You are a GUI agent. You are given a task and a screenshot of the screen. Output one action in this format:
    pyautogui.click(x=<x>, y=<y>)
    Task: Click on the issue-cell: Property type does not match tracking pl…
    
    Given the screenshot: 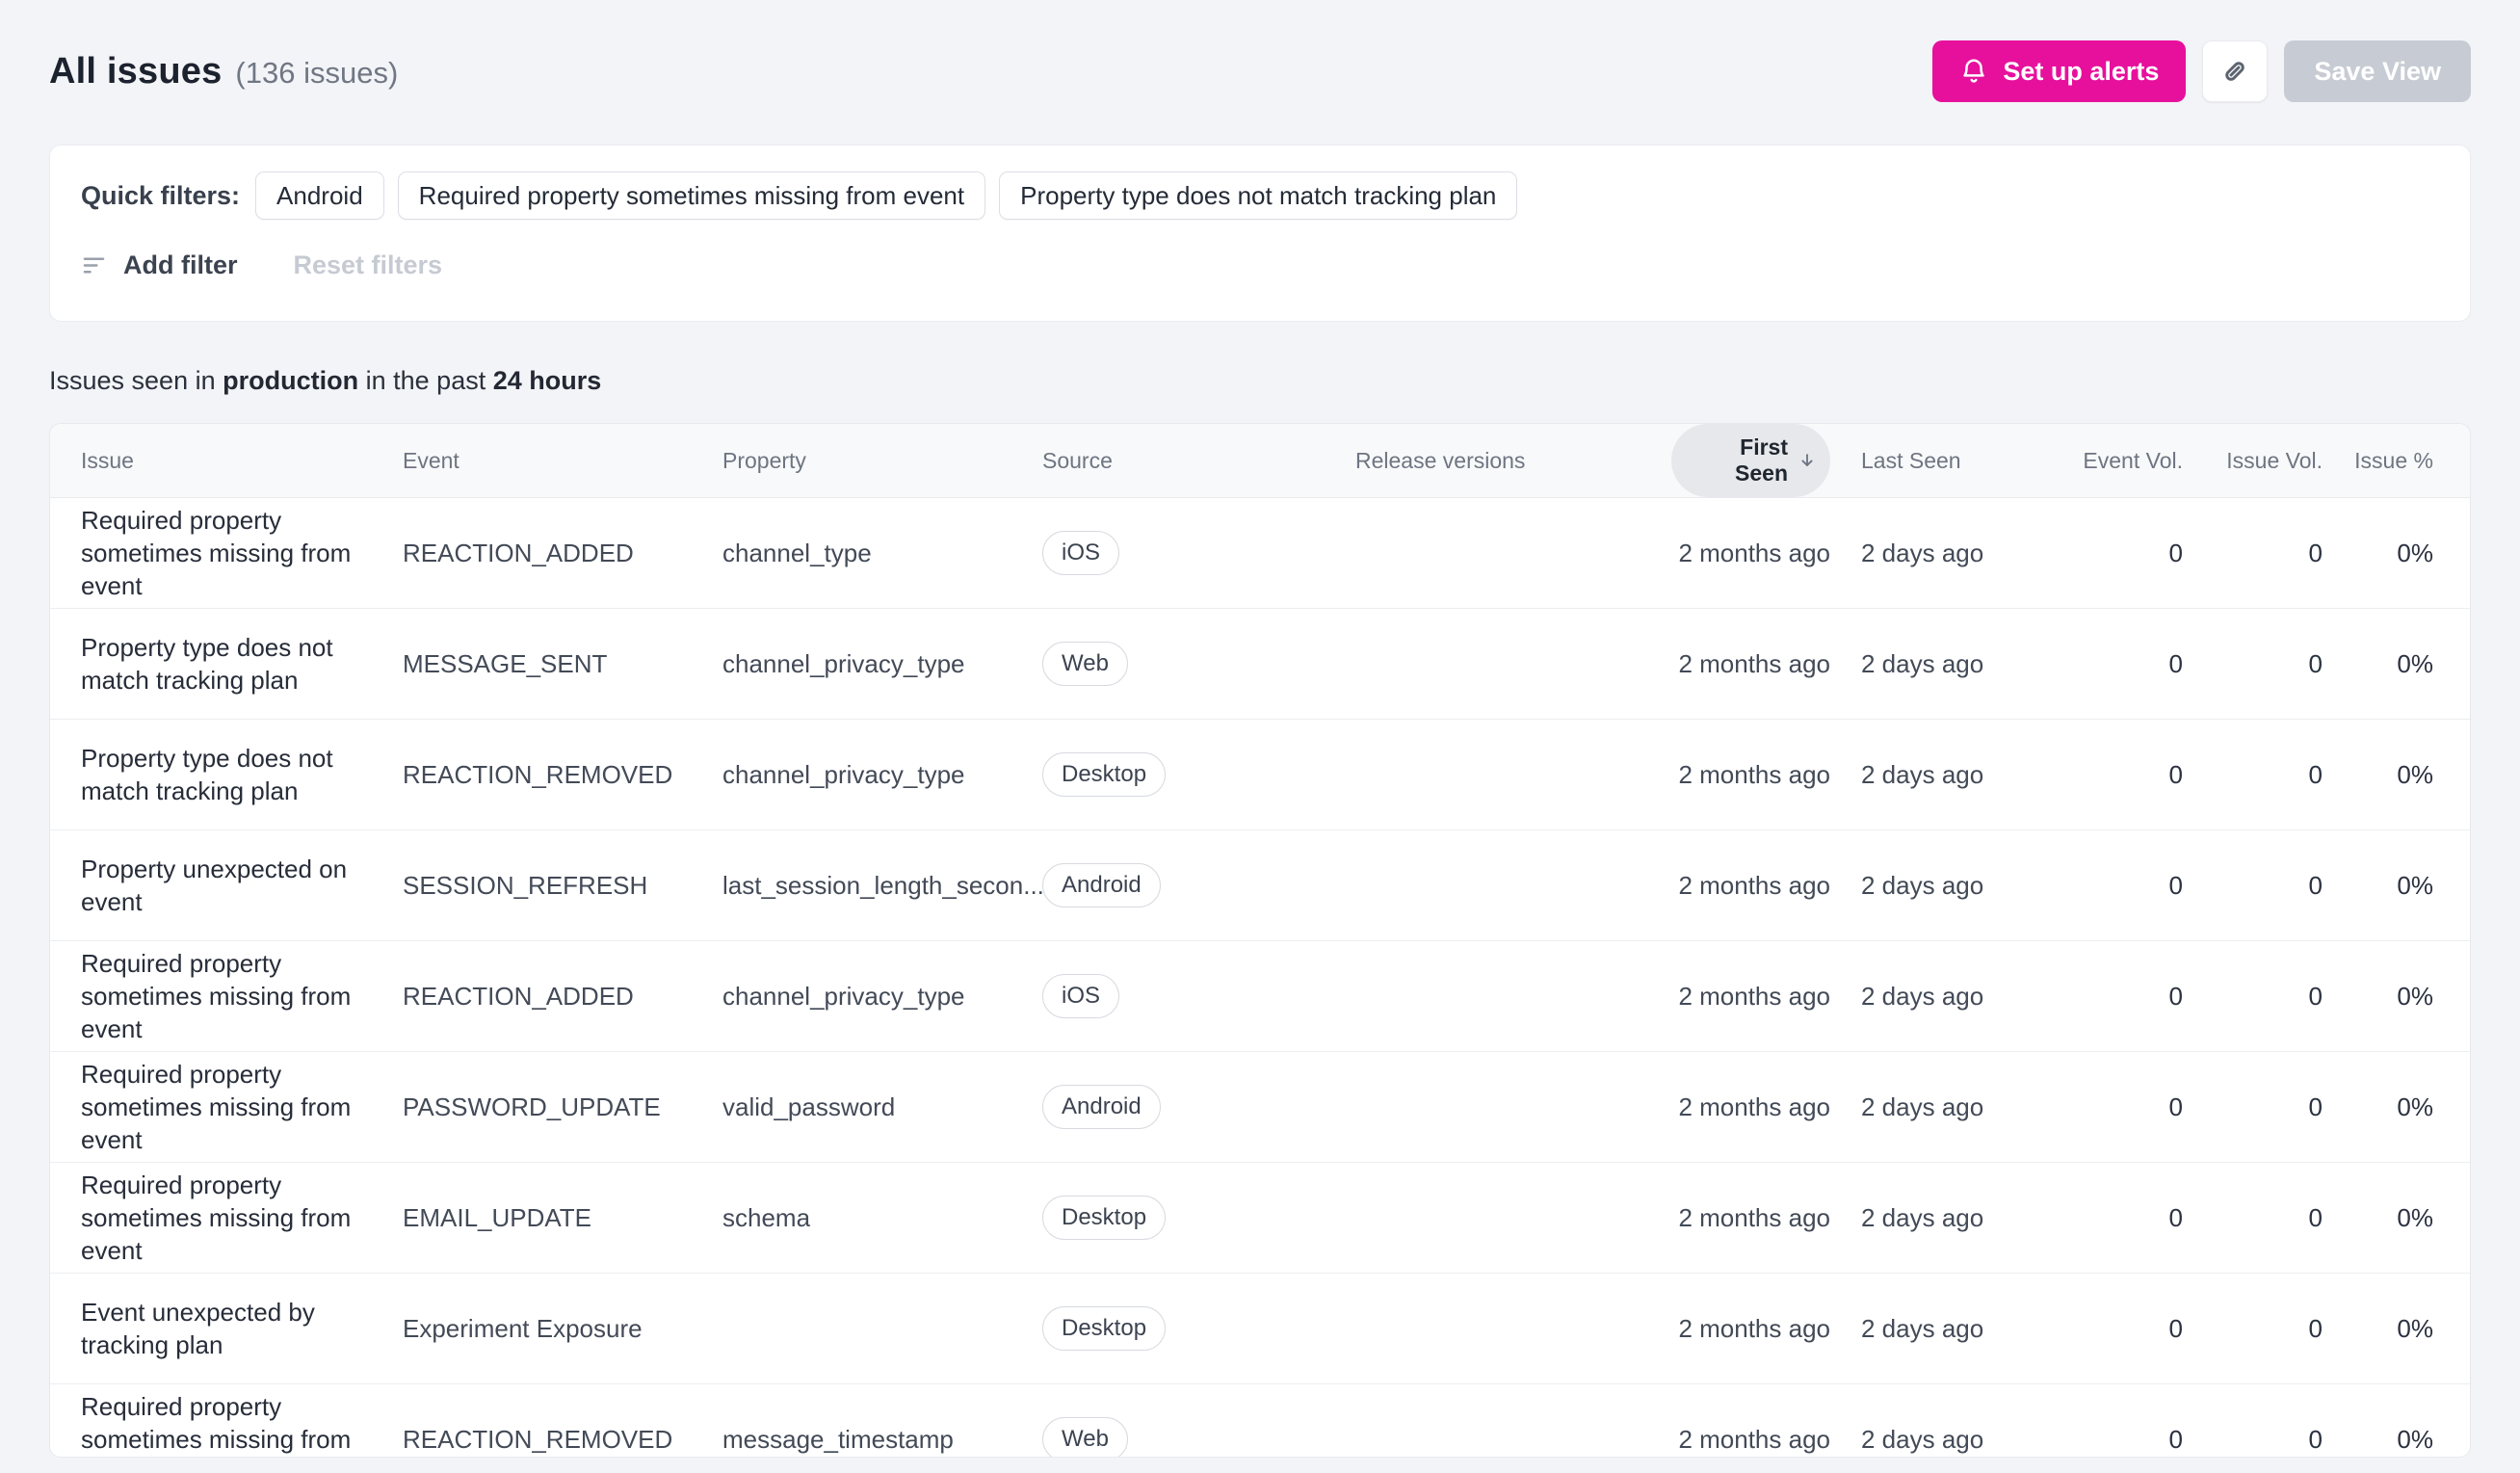 What is the action you would take?
    pyautogui.click(x=227, y=774)
    